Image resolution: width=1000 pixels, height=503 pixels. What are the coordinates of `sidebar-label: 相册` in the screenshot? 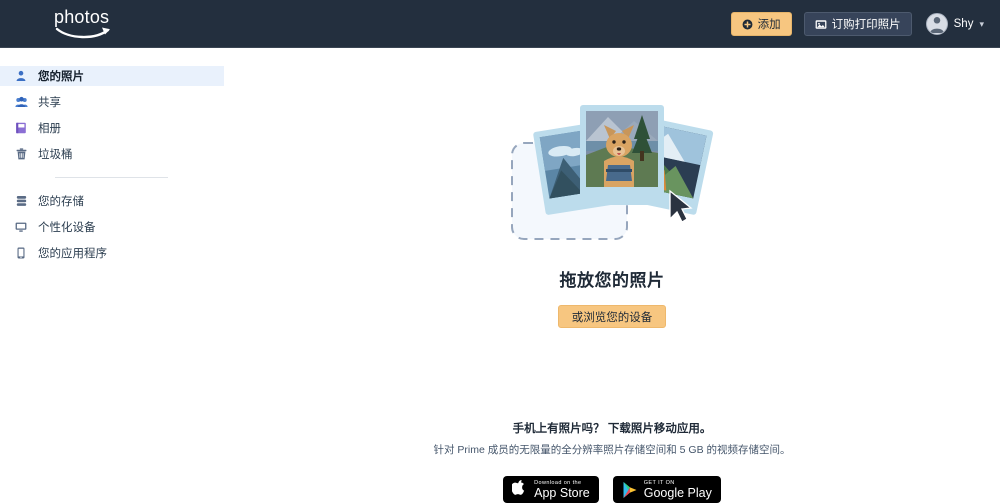 It's located at (49, 129).